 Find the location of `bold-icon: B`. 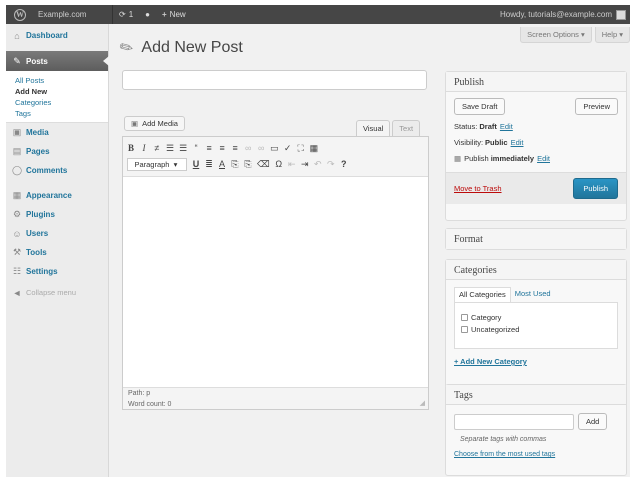

bold-icon: B is located at coordinates (131, 148).